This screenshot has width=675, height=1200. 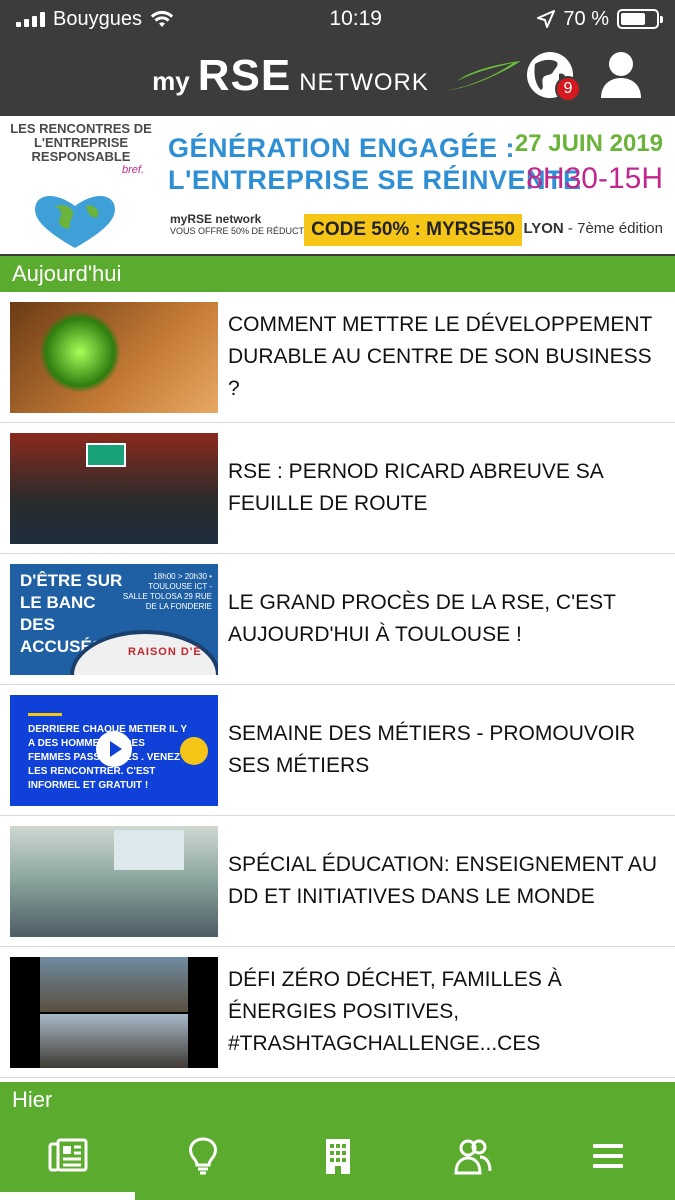 I want to click on logo-my: my, so click(x=171, y=81).